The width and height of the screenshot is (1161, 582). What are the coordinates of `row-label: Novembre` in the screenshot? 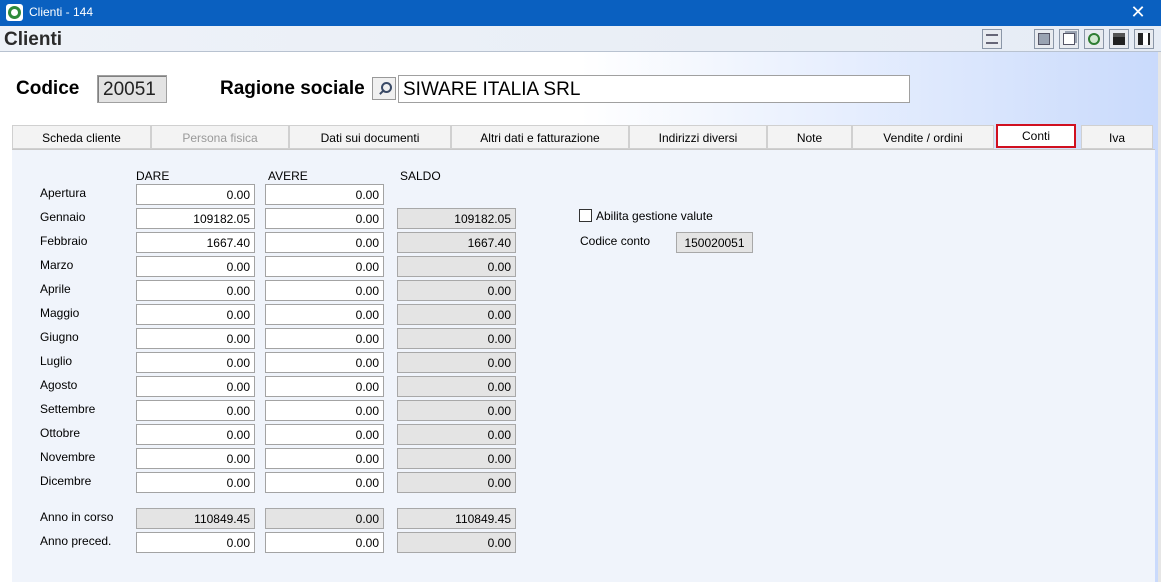 It's located at (68, 457).